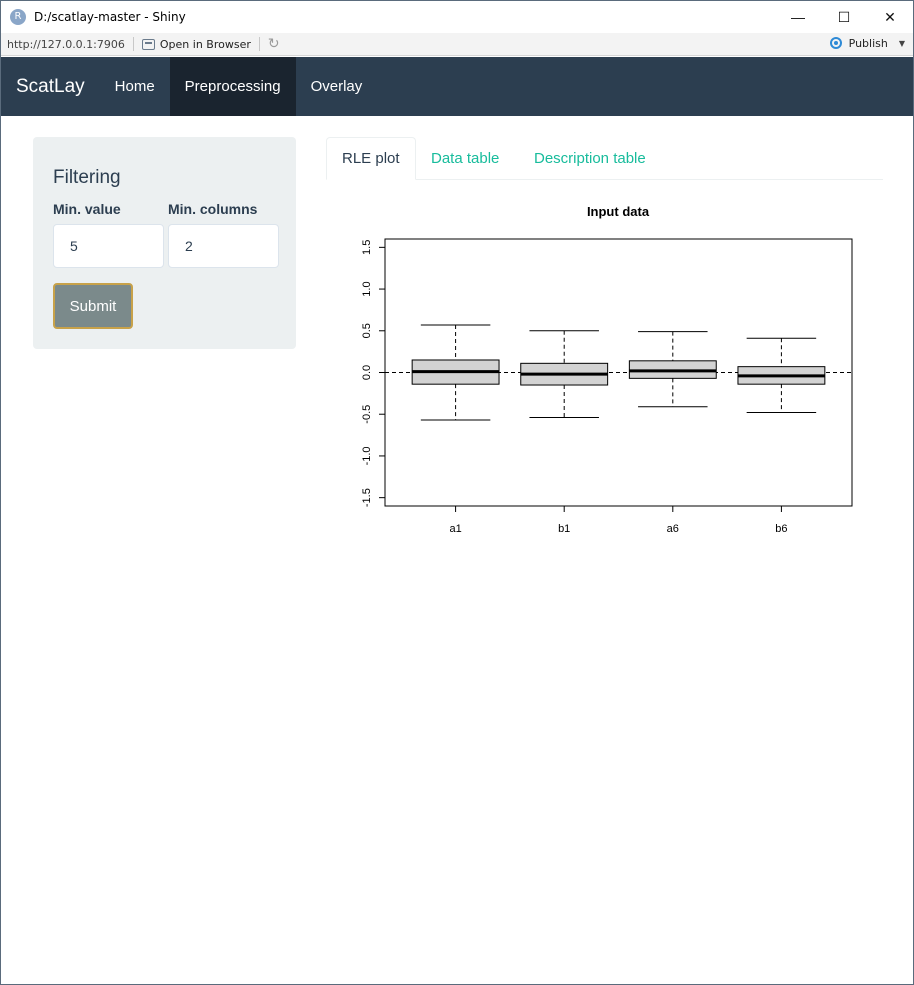 The width and height of the screenshot is (914, 985). What do you see at coordinates (367, 497) in the screenshot?
I see `y-tick-label: -1.5` at bounding box center [367, 497].